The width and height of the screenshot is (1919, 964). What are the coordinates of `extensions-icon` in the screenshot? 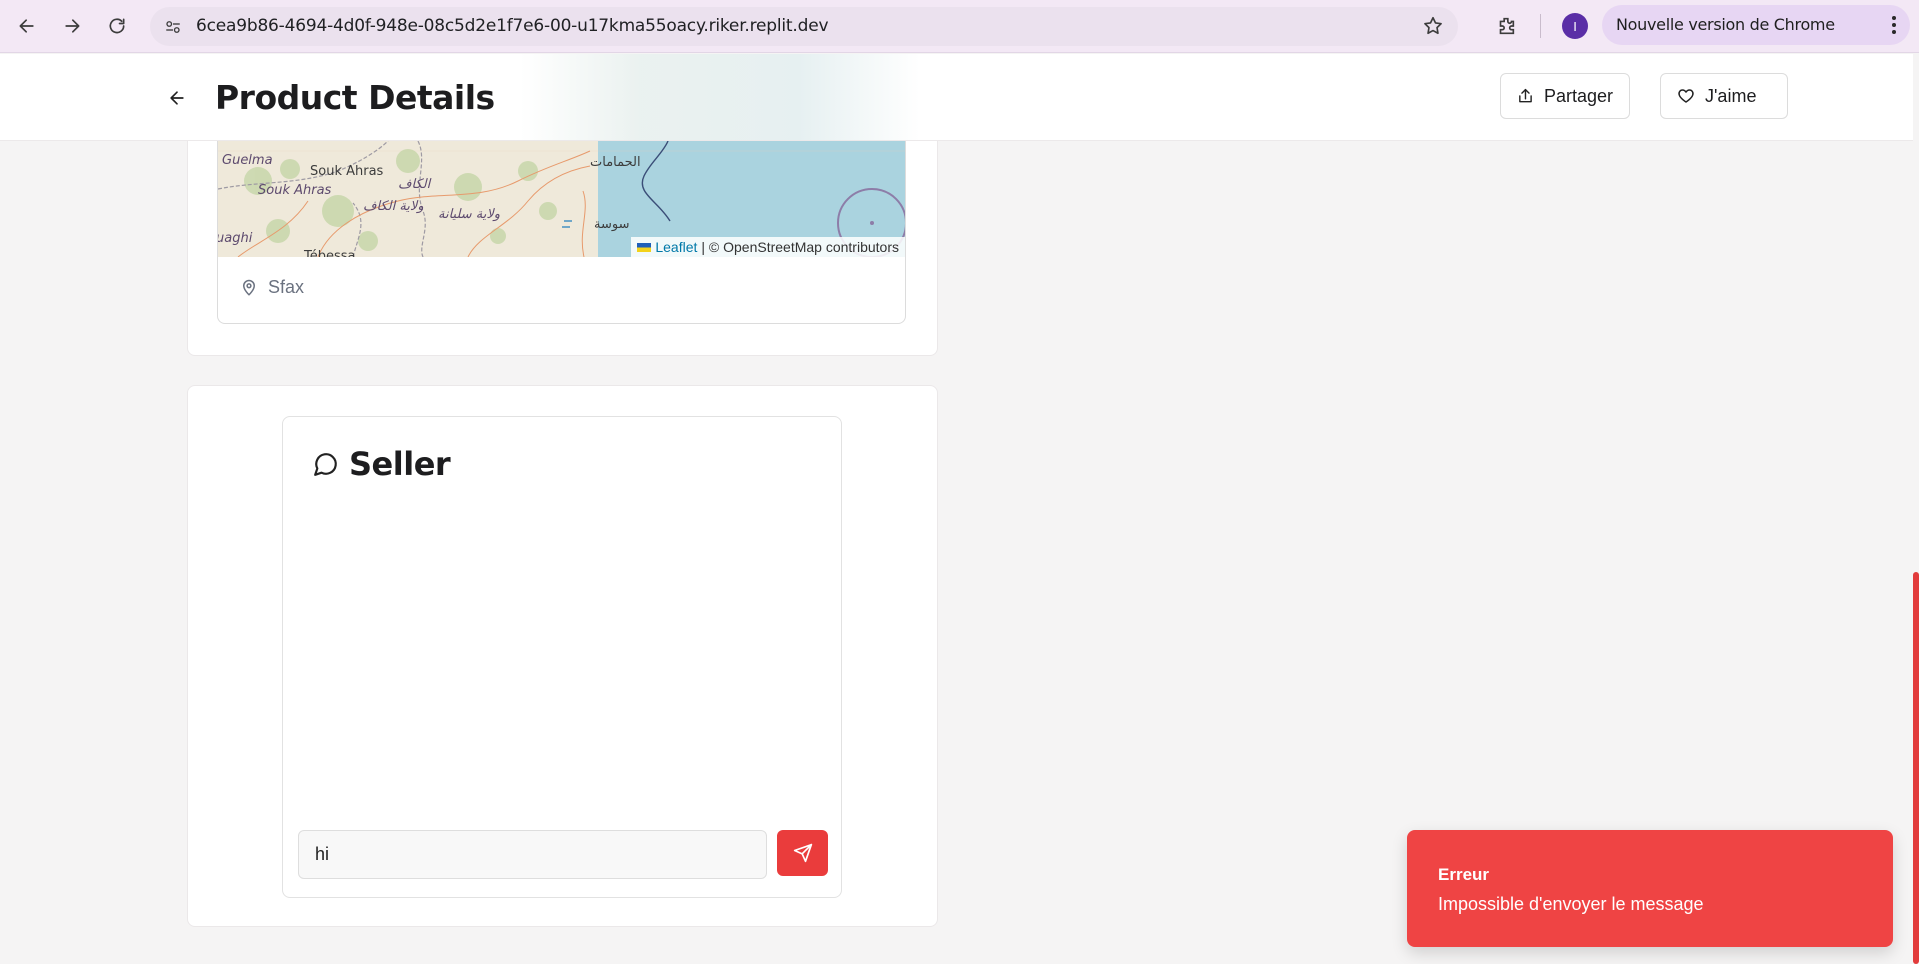 It's located at (1506, 26).